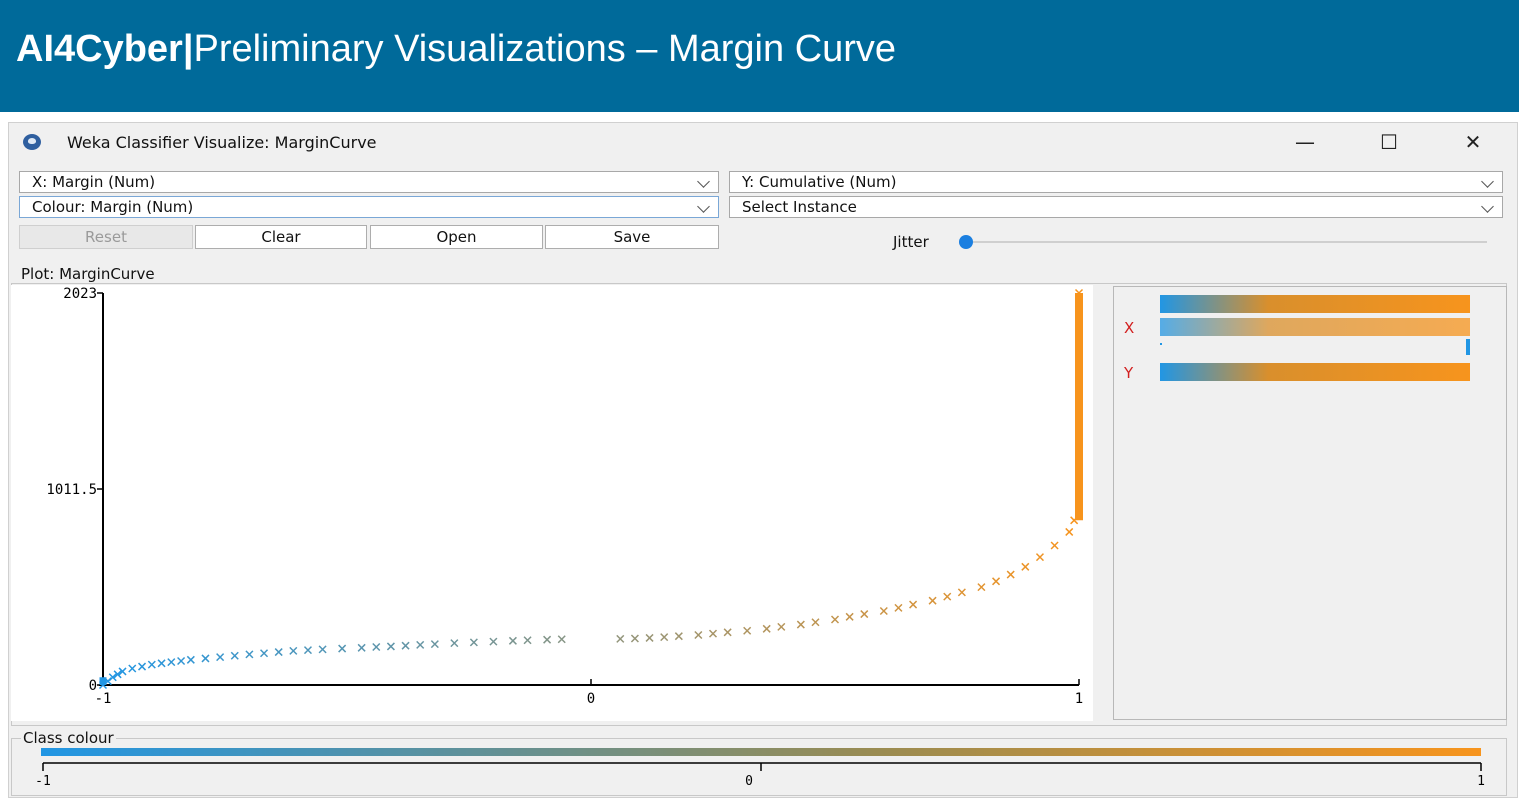 This screenshot has width=1519, height=800. Describe the element at coordinates (966, 242) in the screenshot. I see `jitter-slider-thumb` at that location.